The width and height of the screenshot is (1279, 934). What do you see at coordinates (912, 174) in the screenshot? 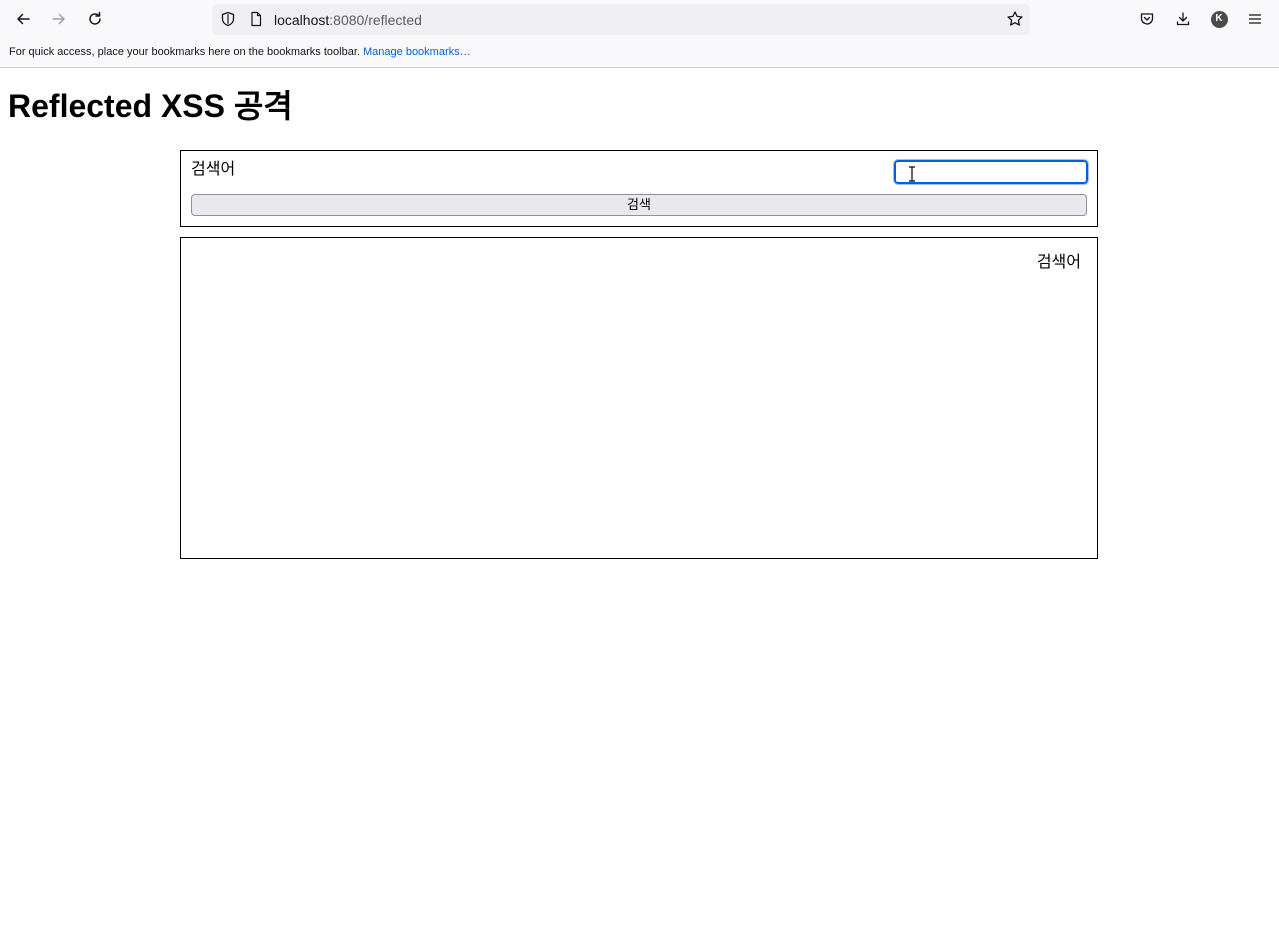
I see `text-cursor-icon` at bounding box center [912, 174].